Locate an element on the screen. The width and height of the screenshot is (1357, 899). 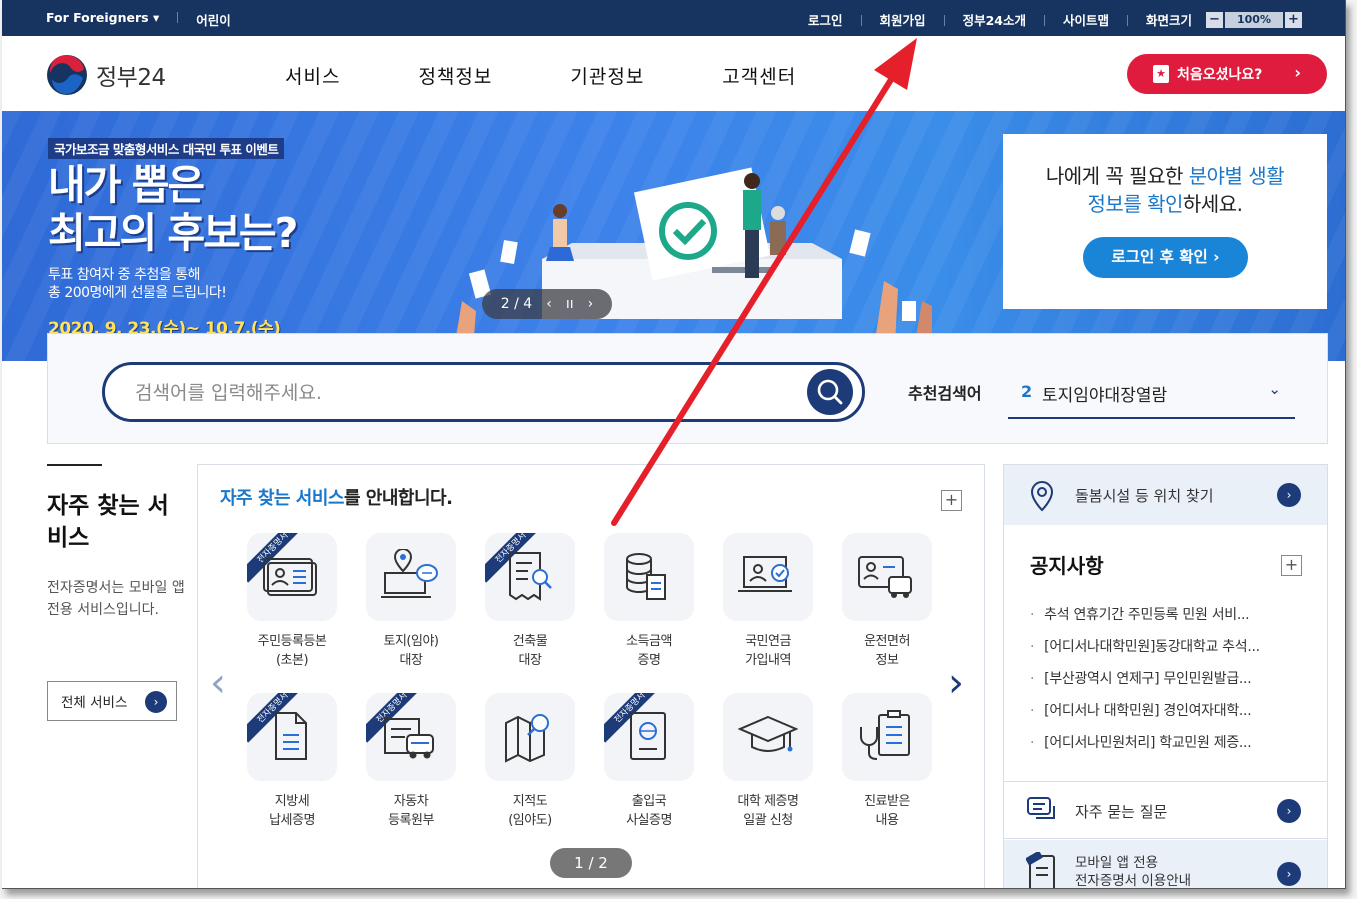
all-services-label: 전체 서비스 is located at coordinates (94, 703).